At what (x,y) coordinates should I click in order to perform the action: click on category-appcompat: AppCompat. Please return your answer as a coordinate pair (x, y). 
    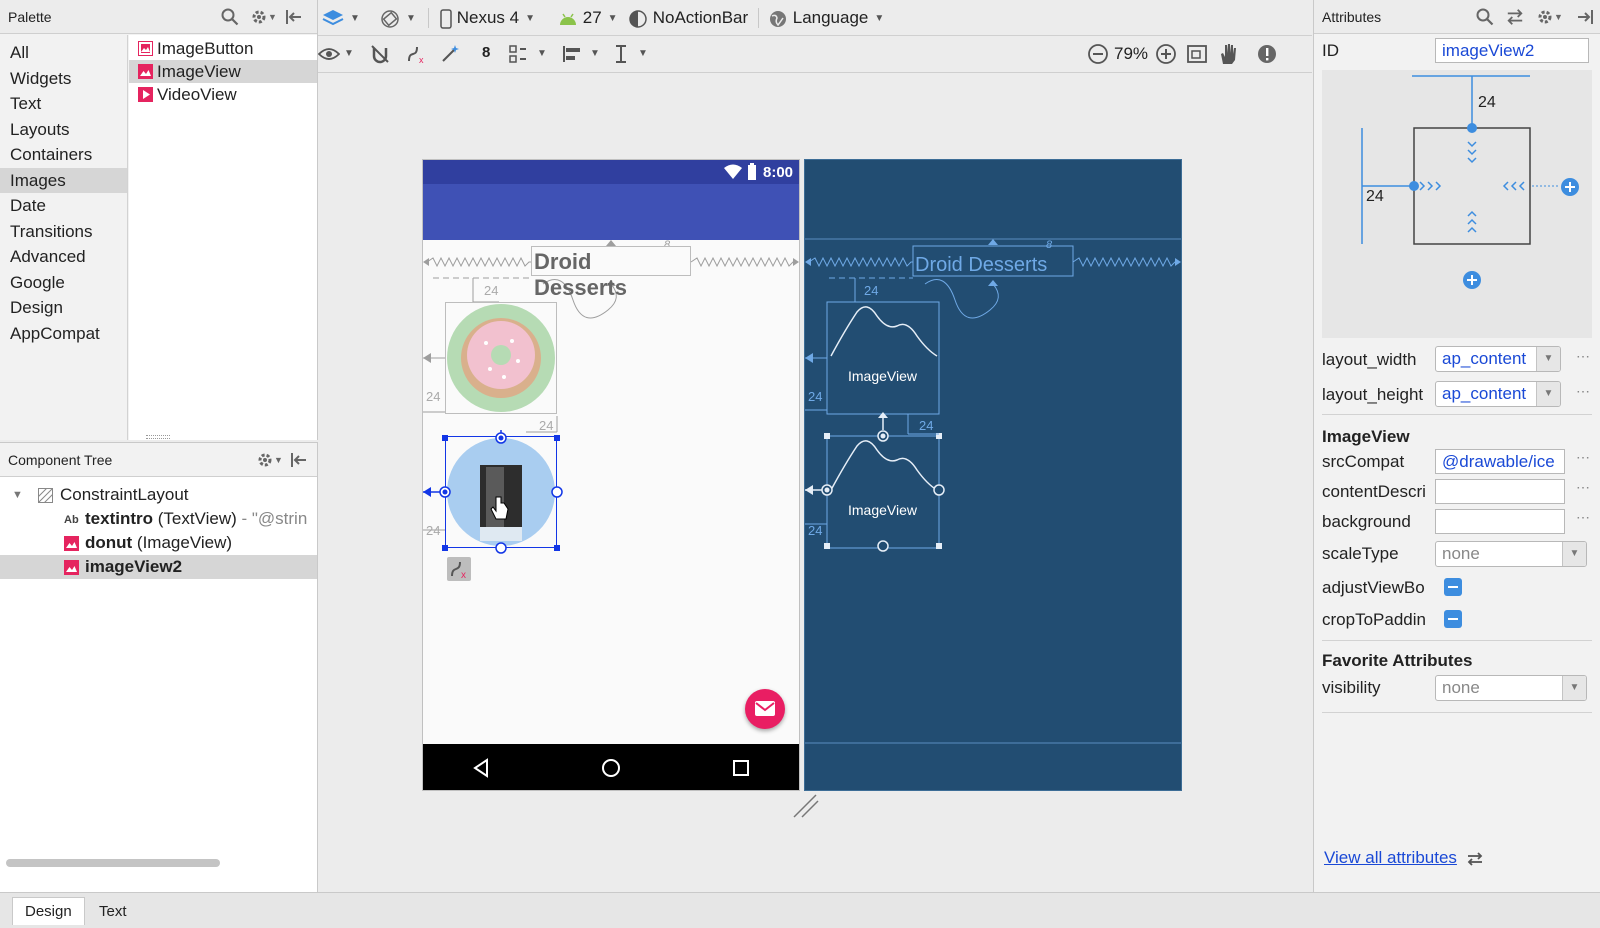
    Looking at the image, I should click on (63, 334).